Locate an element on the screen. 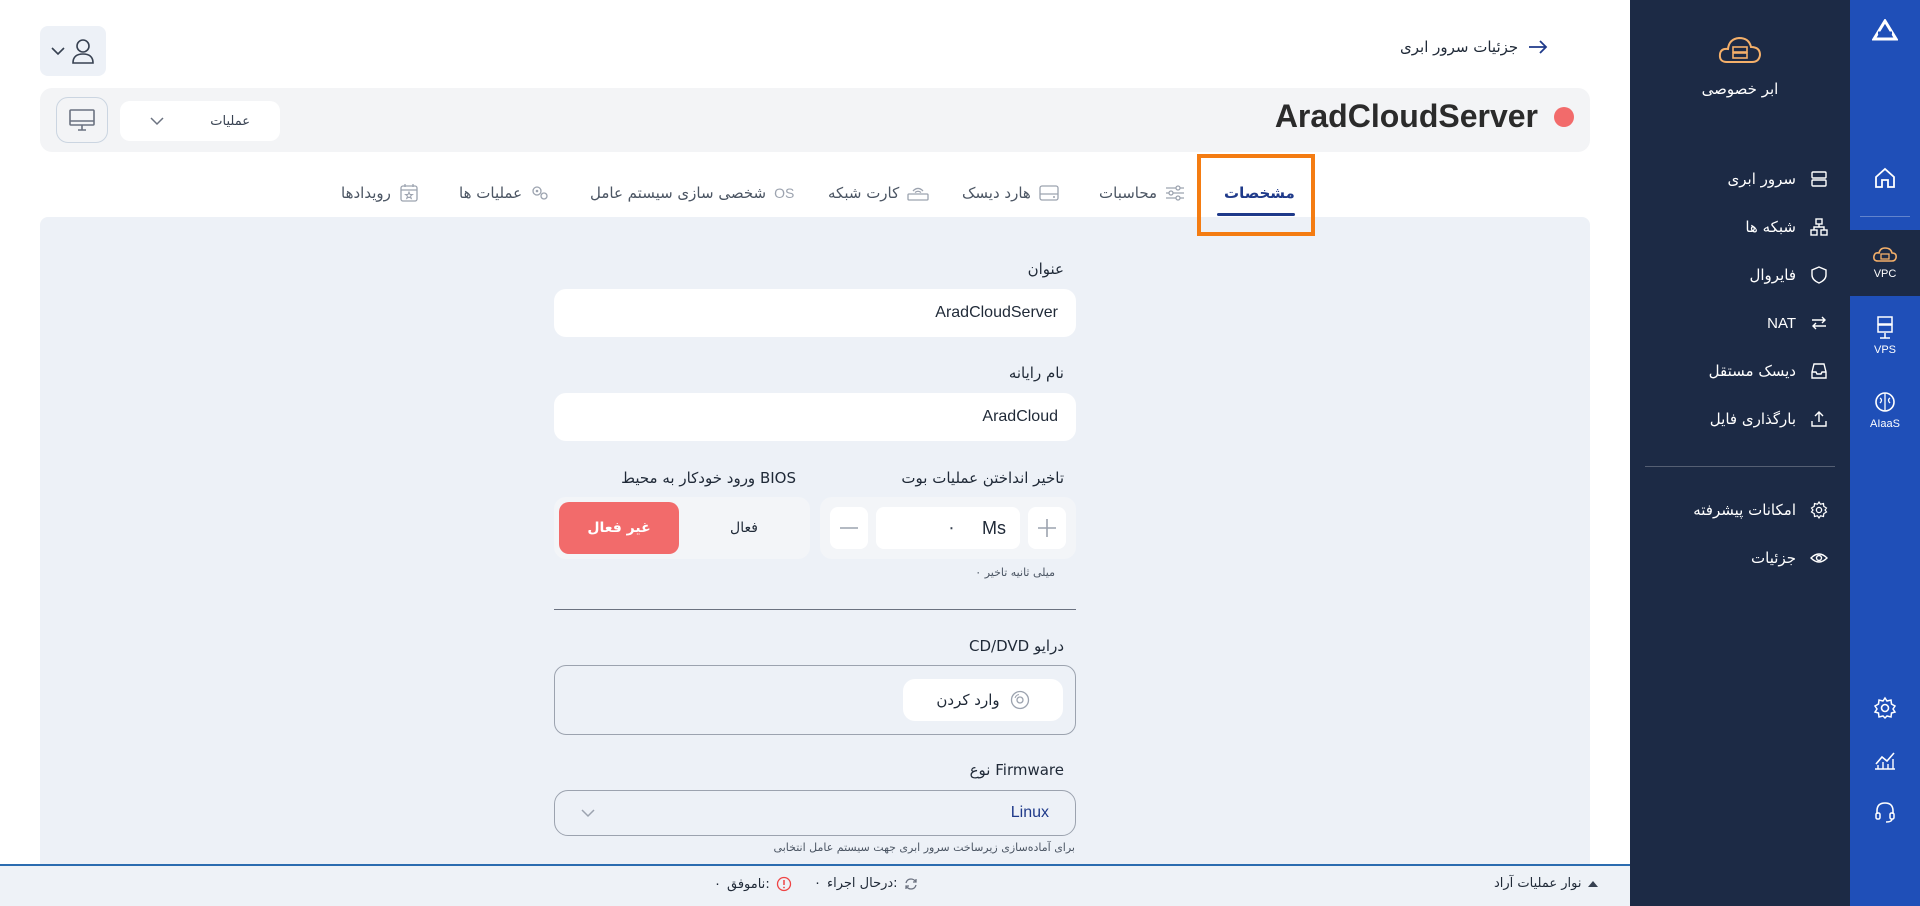 The width and height of the screenshot is (1920, 906). rail-divider is located at coordinates (1885, 216).